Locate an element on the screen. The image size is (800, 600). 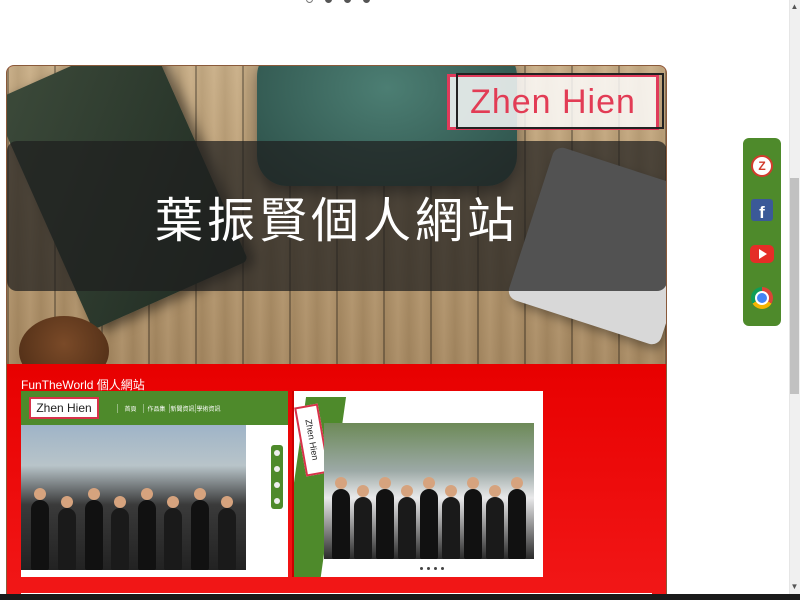
group-photo is located at coordinates (429, 491).